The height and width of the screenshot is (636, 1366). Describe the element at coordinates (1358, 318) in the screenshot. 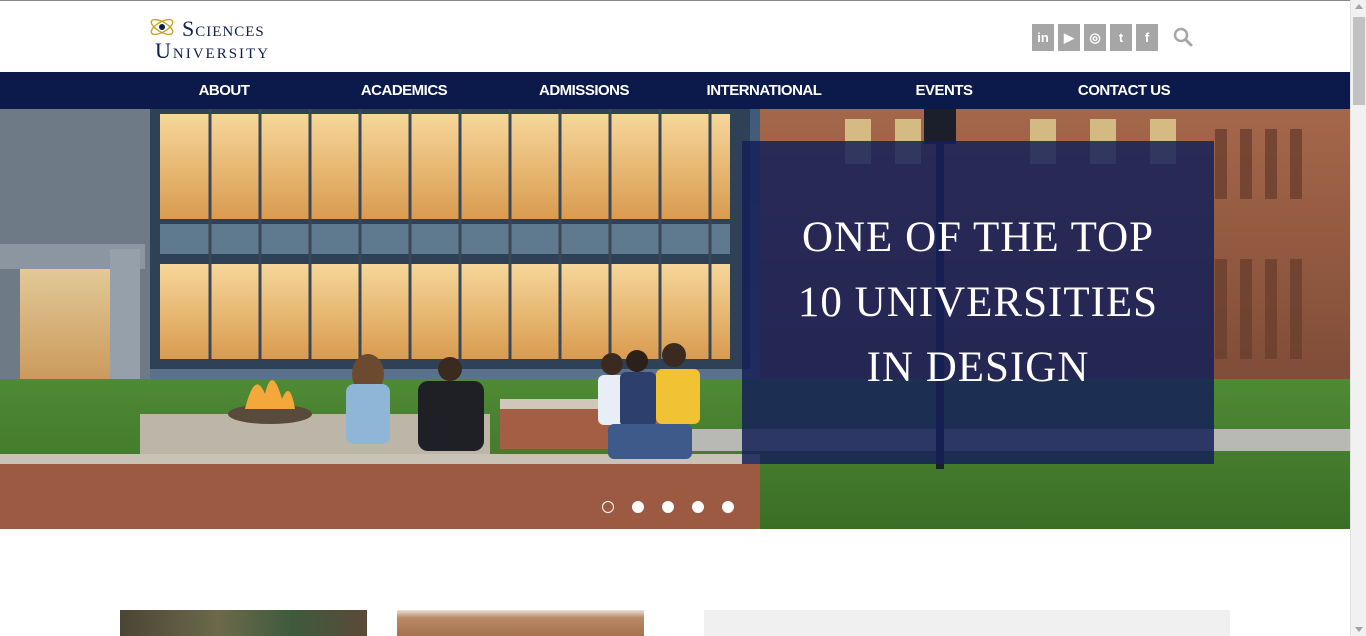

I see `page-scrollbar` at that location.